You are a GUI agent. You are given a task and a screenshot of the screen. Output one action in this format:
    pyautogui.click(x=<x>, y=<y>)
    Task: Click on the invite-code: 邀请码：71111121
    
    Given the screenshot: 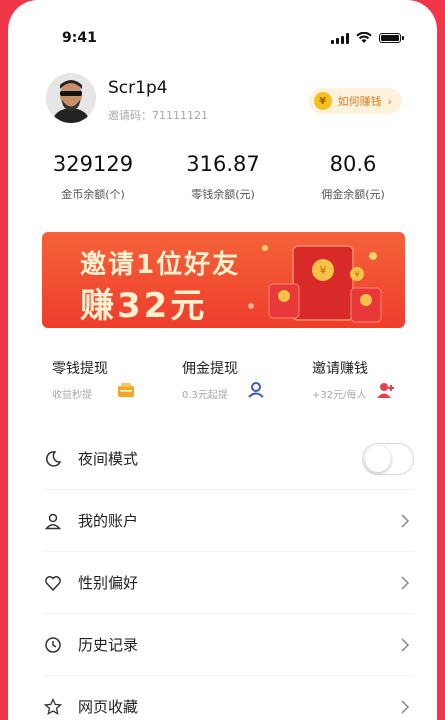 What is the action you would take?
    pyautogui.click(x=158, y=115)
    